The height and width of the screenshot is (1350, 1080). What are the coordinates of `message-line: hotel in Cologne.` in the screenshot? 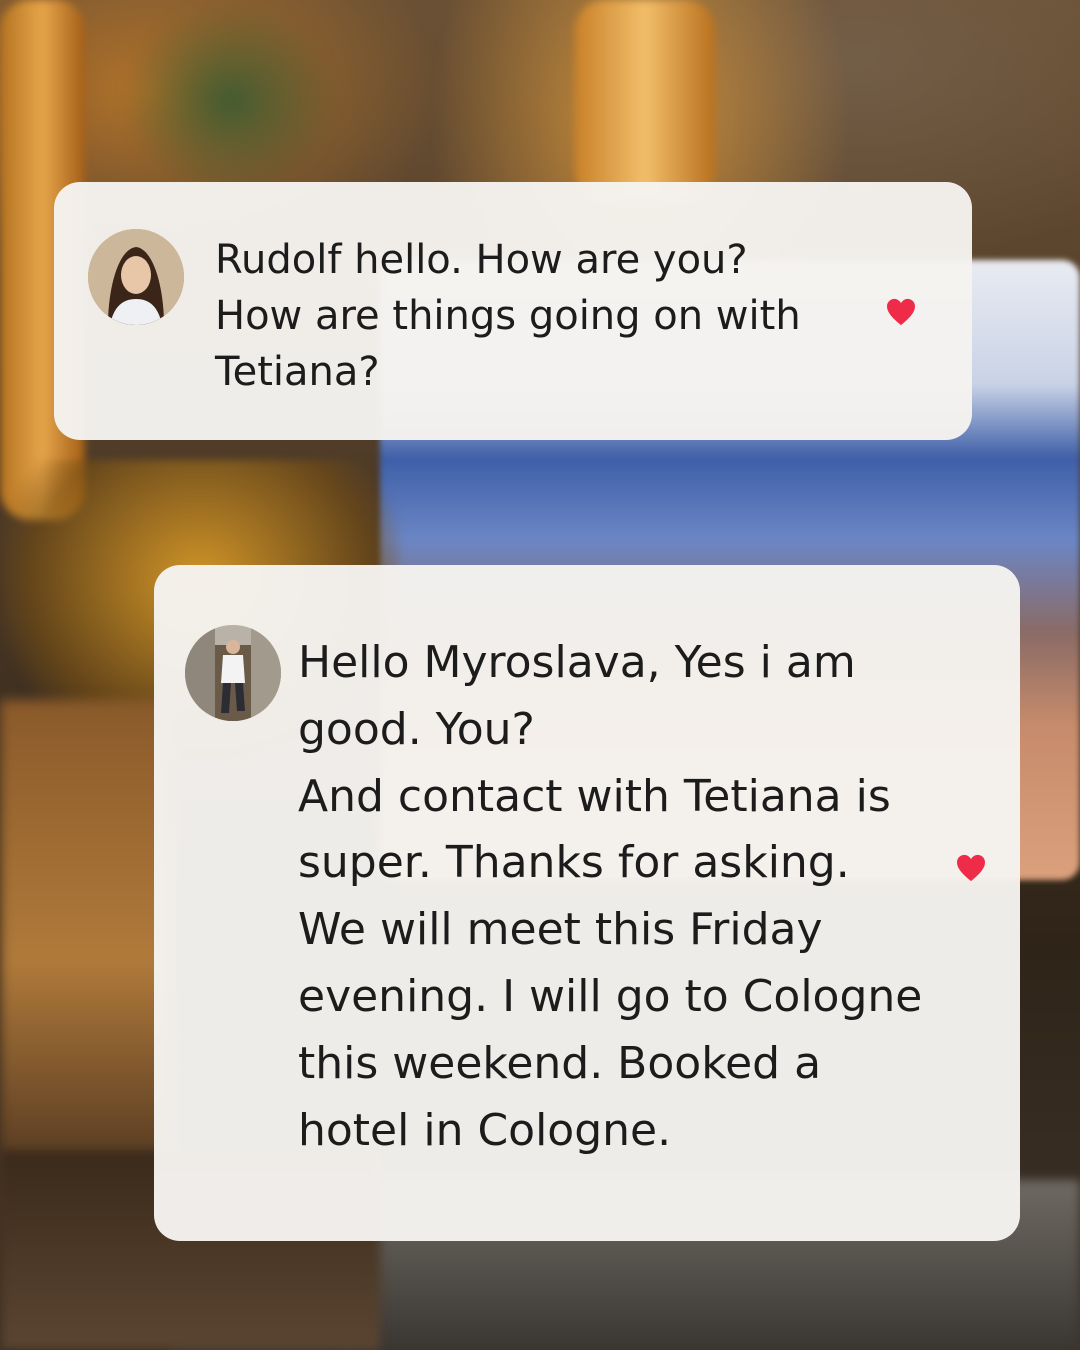 It's located at (485, 1130).